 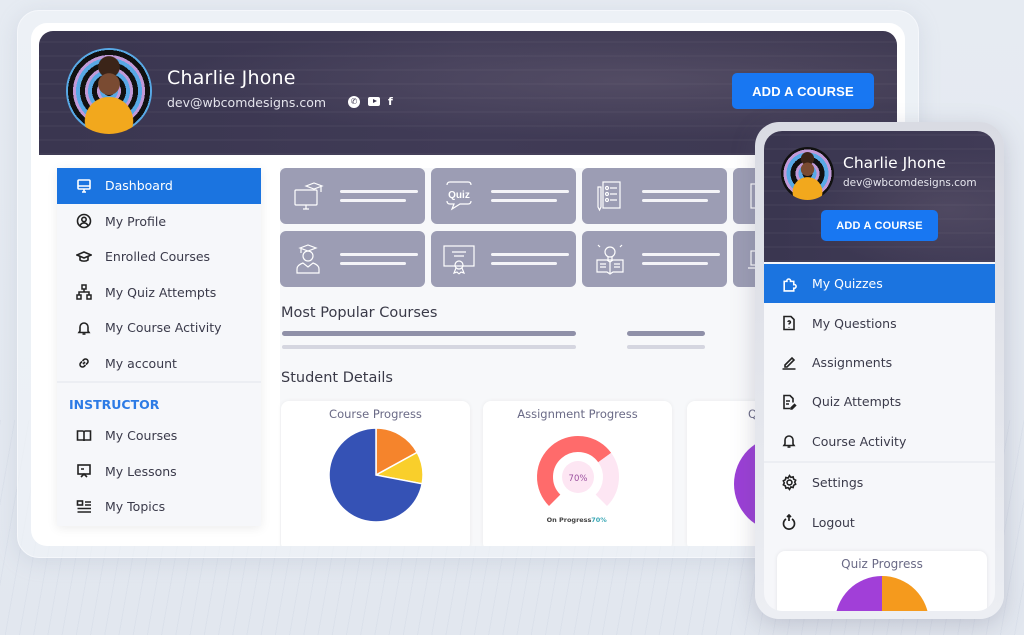 I want to click on stat-tile: Quiz, so click(x=503, y=196).